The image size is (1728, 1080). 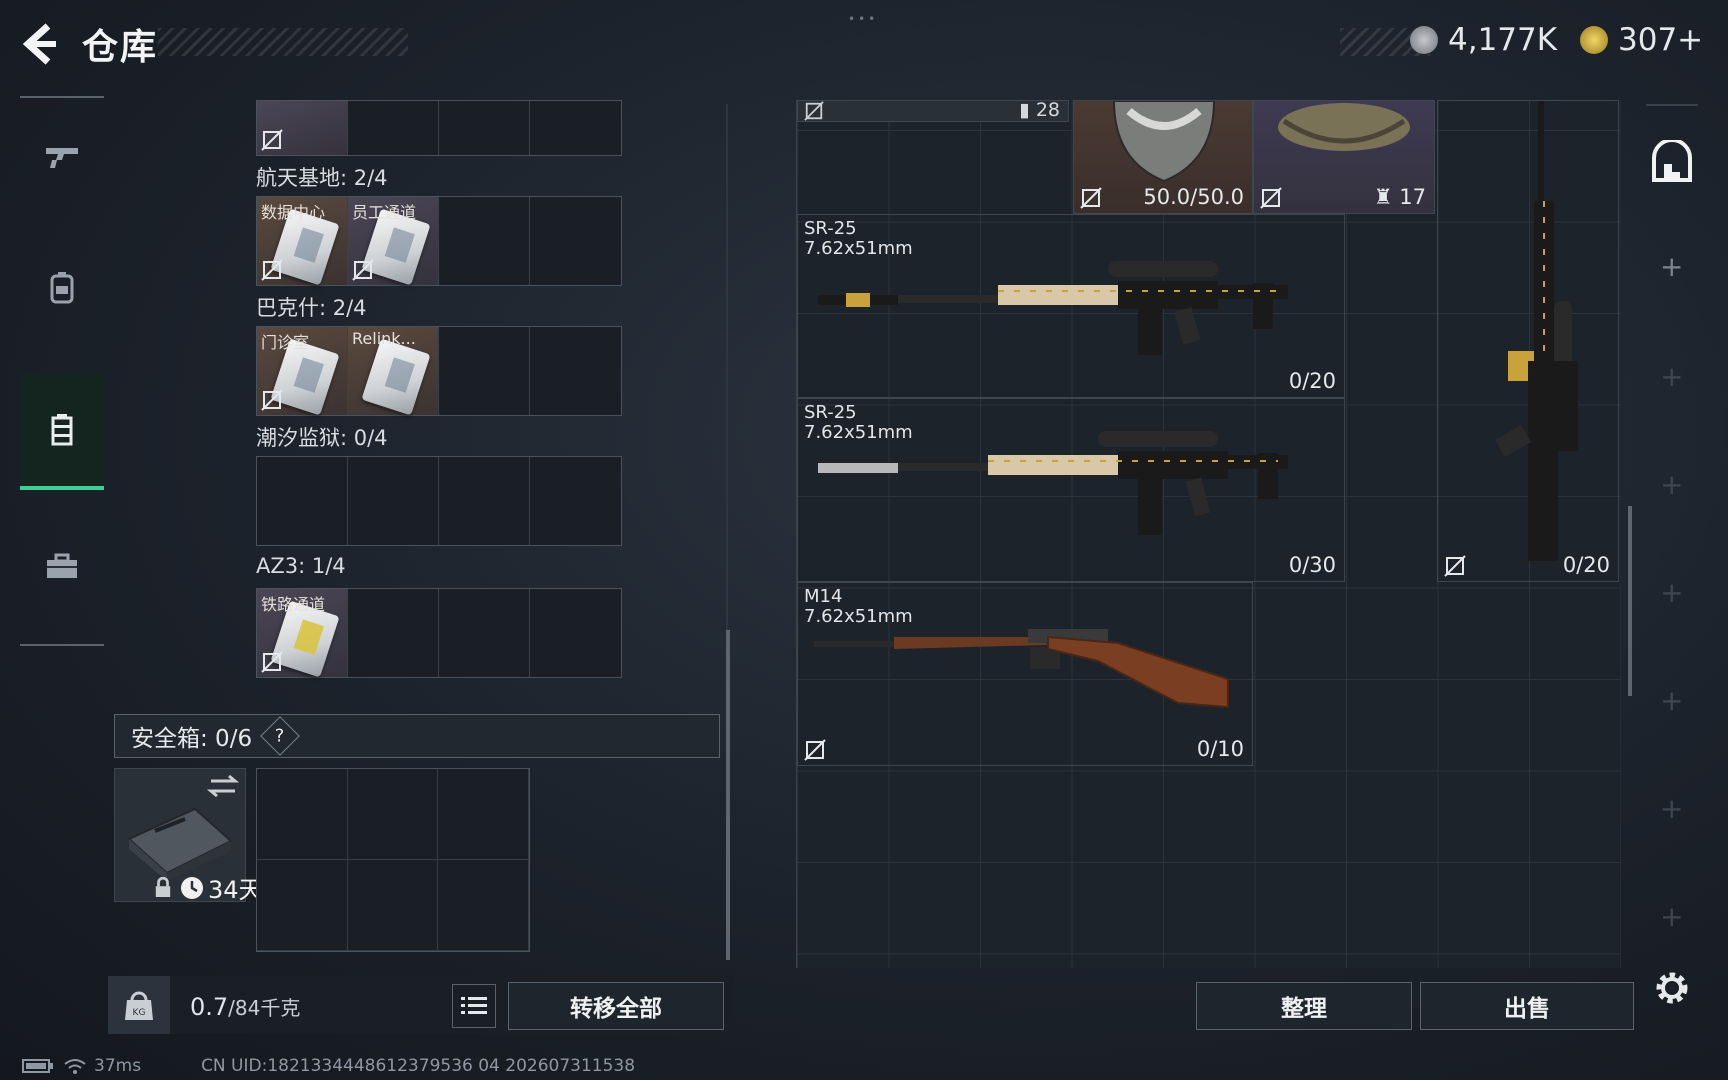 I want to click on silver-currency: 4,177K, so click(x=1483, y=40).